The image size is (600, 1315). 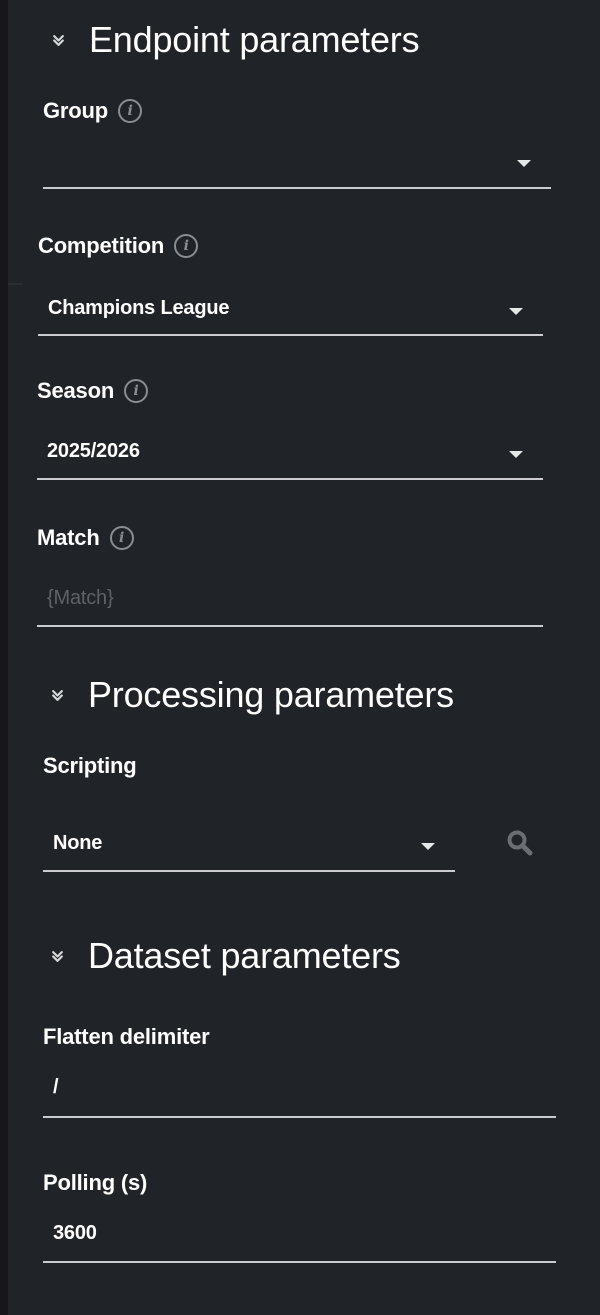 I want to click on field-label-flatten-delimiter: Flatten delimiter, so click(x=126, y=1037).